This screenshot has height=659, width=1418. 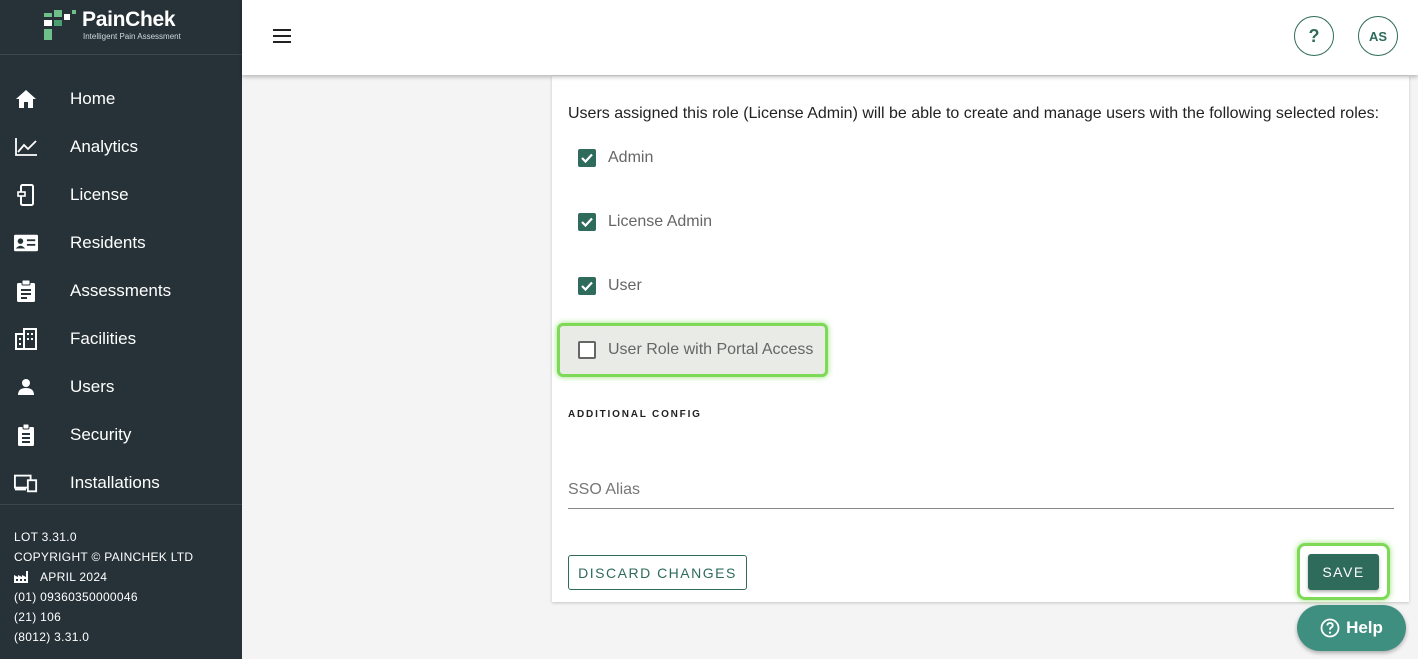 I want to click on assessments-icon, so click(x=26, y=291).